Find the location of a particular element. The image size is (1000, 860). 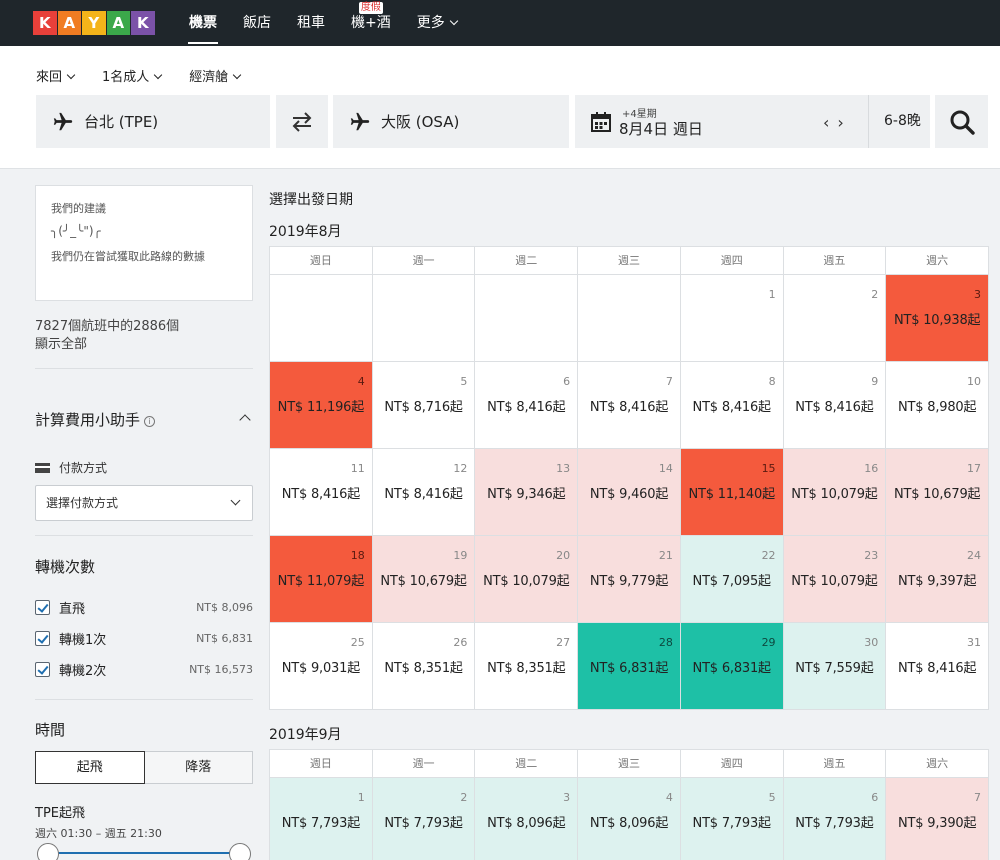

day-cell: 6 NT$ 7,793起 is located at coordinates (835, 819).